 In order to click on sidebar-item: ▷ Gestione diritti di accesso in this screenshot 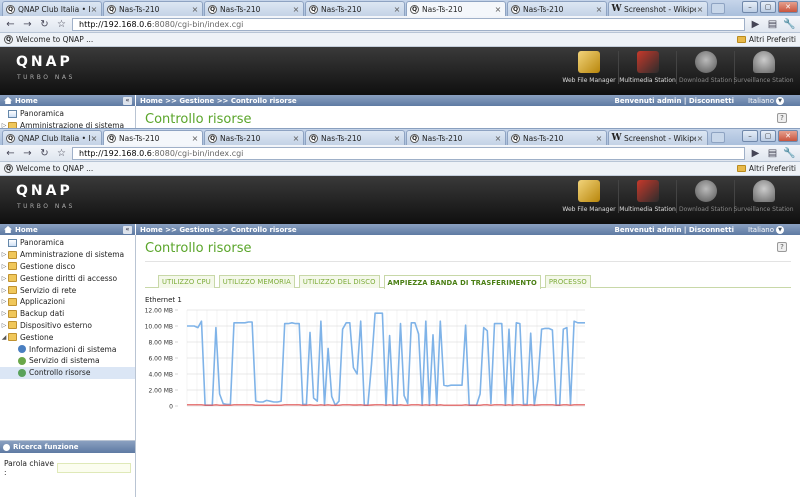, I will do `click(67, 278)`.